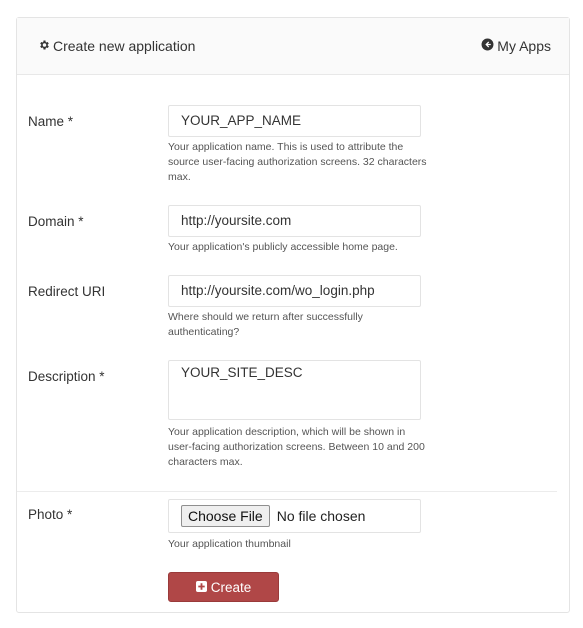  Describe the element at coordinates (231, 587) in the screenshot. I see `create-label: Create` at that location.